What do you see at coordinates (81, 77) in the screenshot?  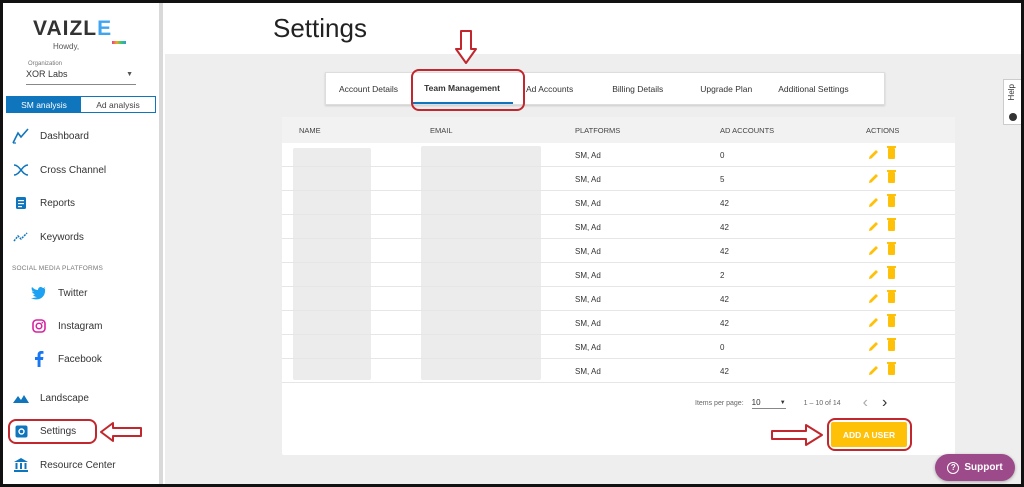 I see `organization-select: XOR Labs ▼` at bounding box center [81, 77].